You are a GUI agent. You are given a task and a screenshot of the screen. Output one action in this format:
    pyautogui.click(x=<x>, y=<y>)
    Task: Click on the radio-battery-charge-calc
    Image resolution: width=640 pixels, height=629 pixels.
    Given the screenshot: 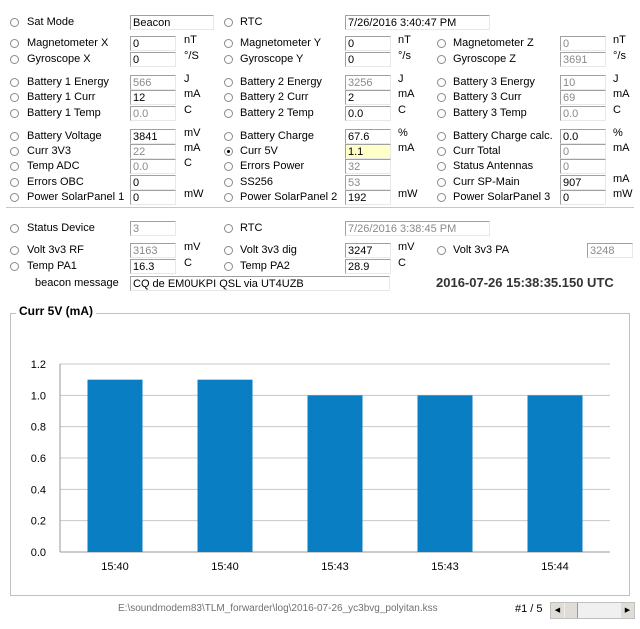 What is the action you would take?
    pyautogui.click(x=441, y=136)
    